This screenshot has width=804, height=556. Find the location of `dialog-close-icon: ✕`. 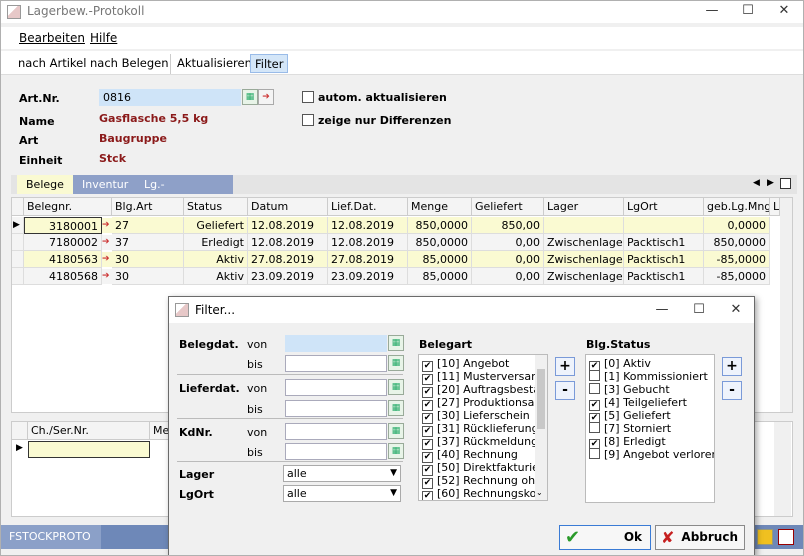

dialog-close-icon: ✕ is located at coordinates (736, 309).